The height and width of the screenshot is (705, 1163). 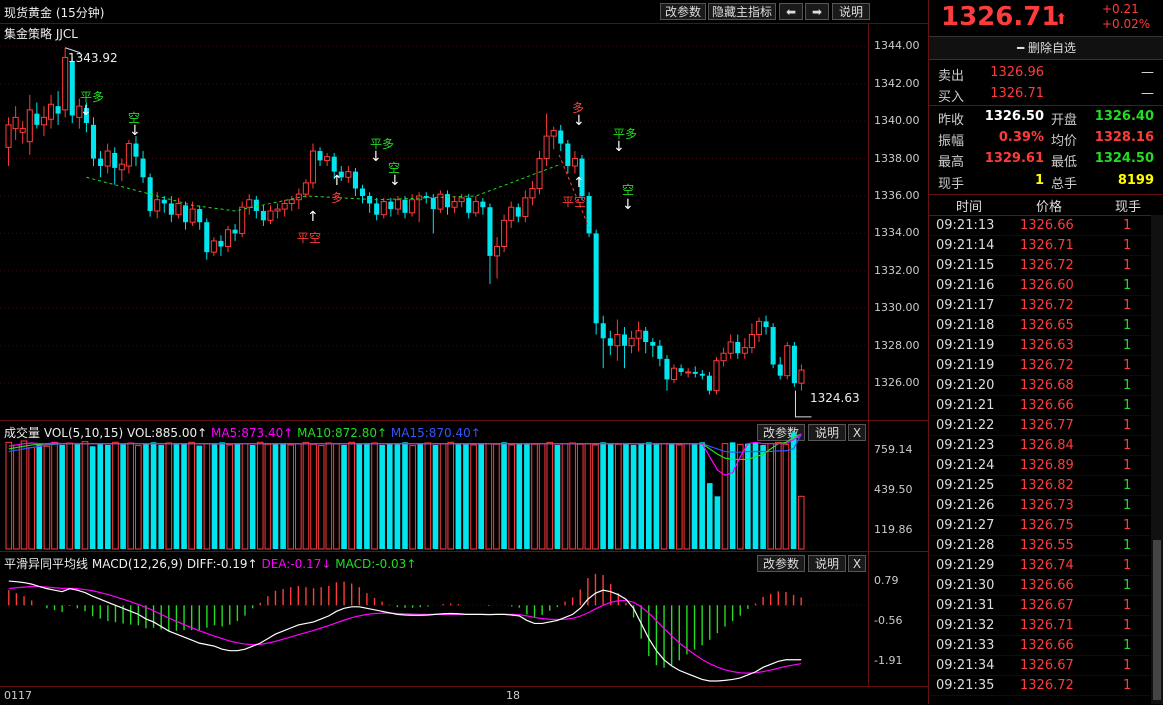 What do you see at coordinates (86, 111) in the screenshot?
I see `arrow-down-1: ↓` at bounding box center [86, 111].